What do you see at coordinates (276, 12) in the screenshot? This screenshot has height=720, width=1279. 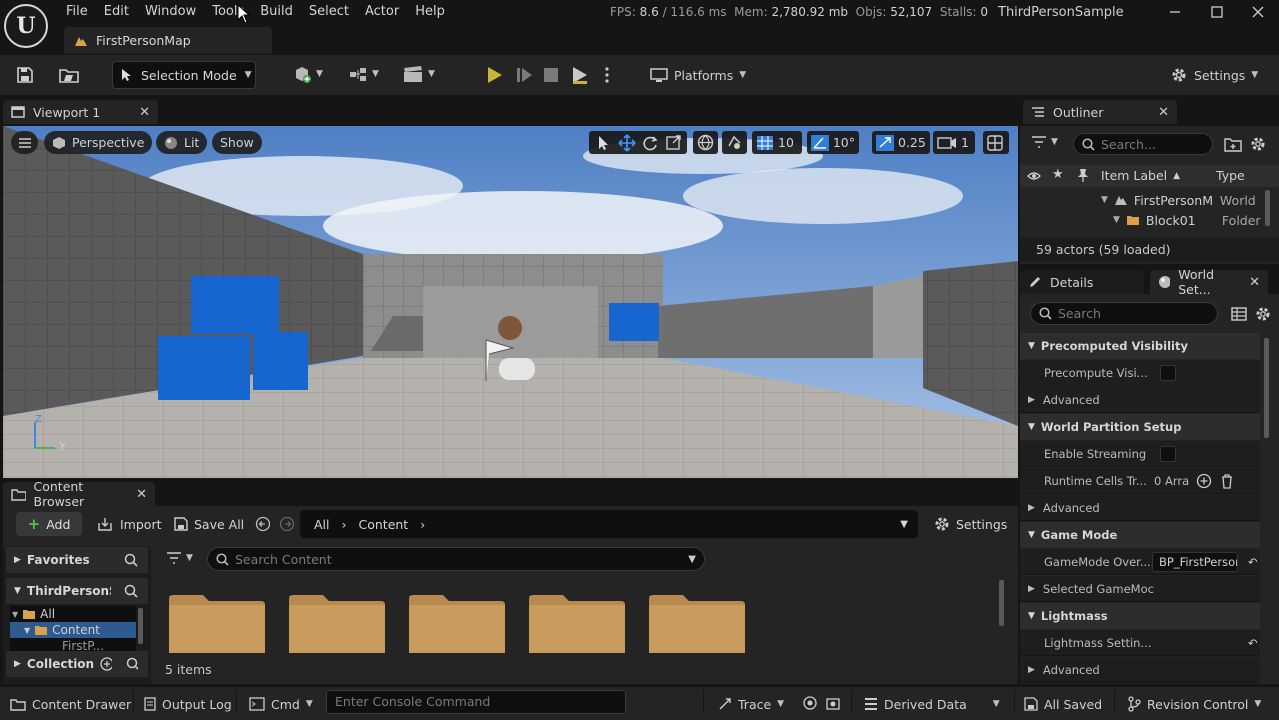 I see `menu-build: Build` at bounding box center [276, 12].